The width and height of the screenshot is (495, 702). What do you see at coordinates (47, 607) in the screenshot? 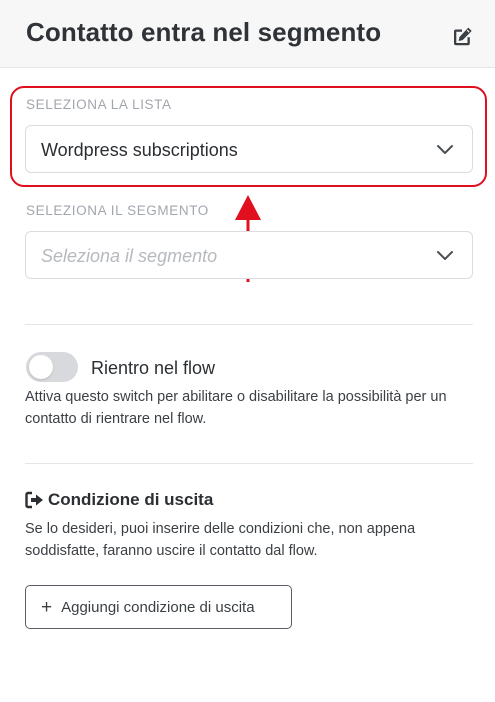
I see `plus-icon: +` at bounding box center [47, 607].